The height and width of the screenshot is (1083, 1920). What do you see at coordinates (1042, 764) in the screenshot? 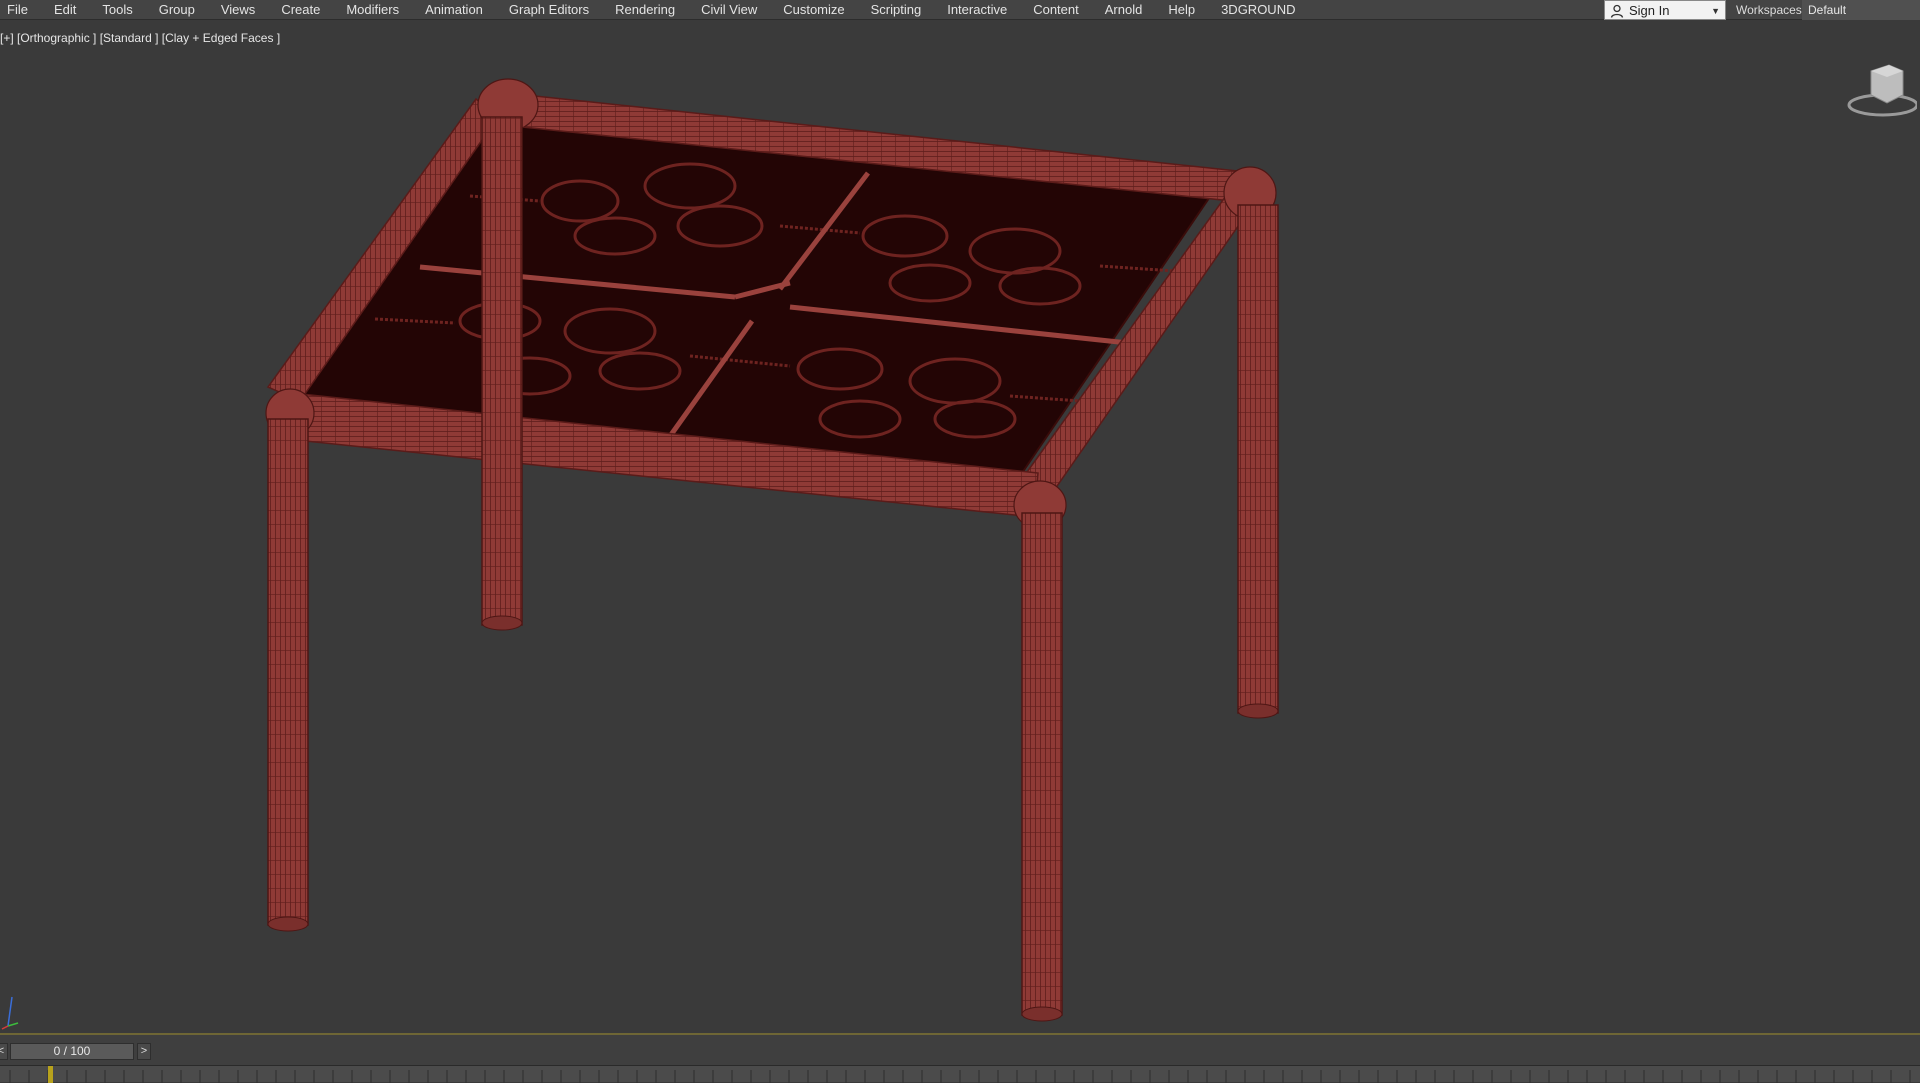
I see `leg-front-right` at bounding box center [1042, 764].